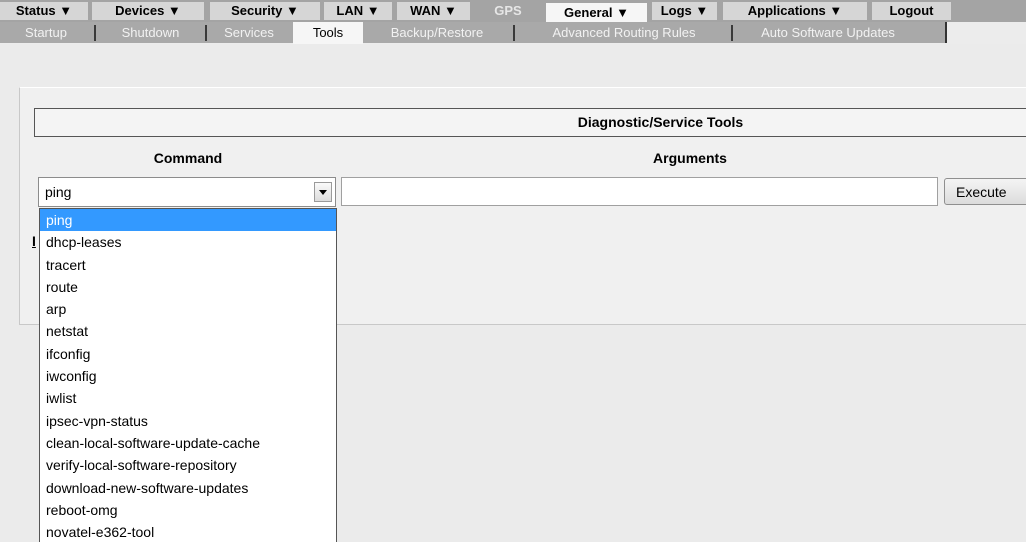  Describe the element at coordinates (828, 32) in the screenshot. I see `subnav-auto-software-updates: Auto Software Updates` at that location.